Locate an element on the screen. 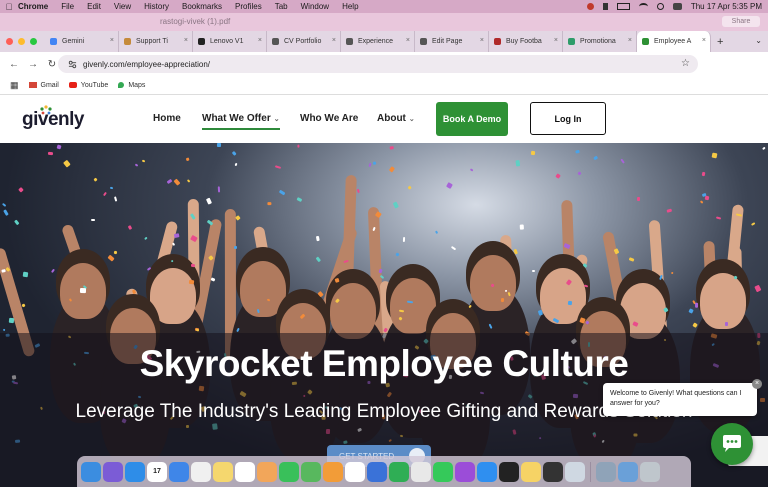 This screenshot has height=487, width=768. menubar-clock: Thu 17 Apr 5:35 PM is located at coordinates (726, 6).